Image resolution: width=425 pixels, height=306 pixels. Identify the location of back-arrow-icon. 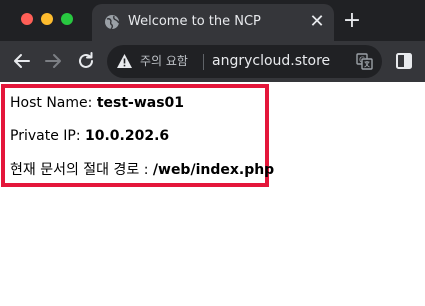
(22, 61).